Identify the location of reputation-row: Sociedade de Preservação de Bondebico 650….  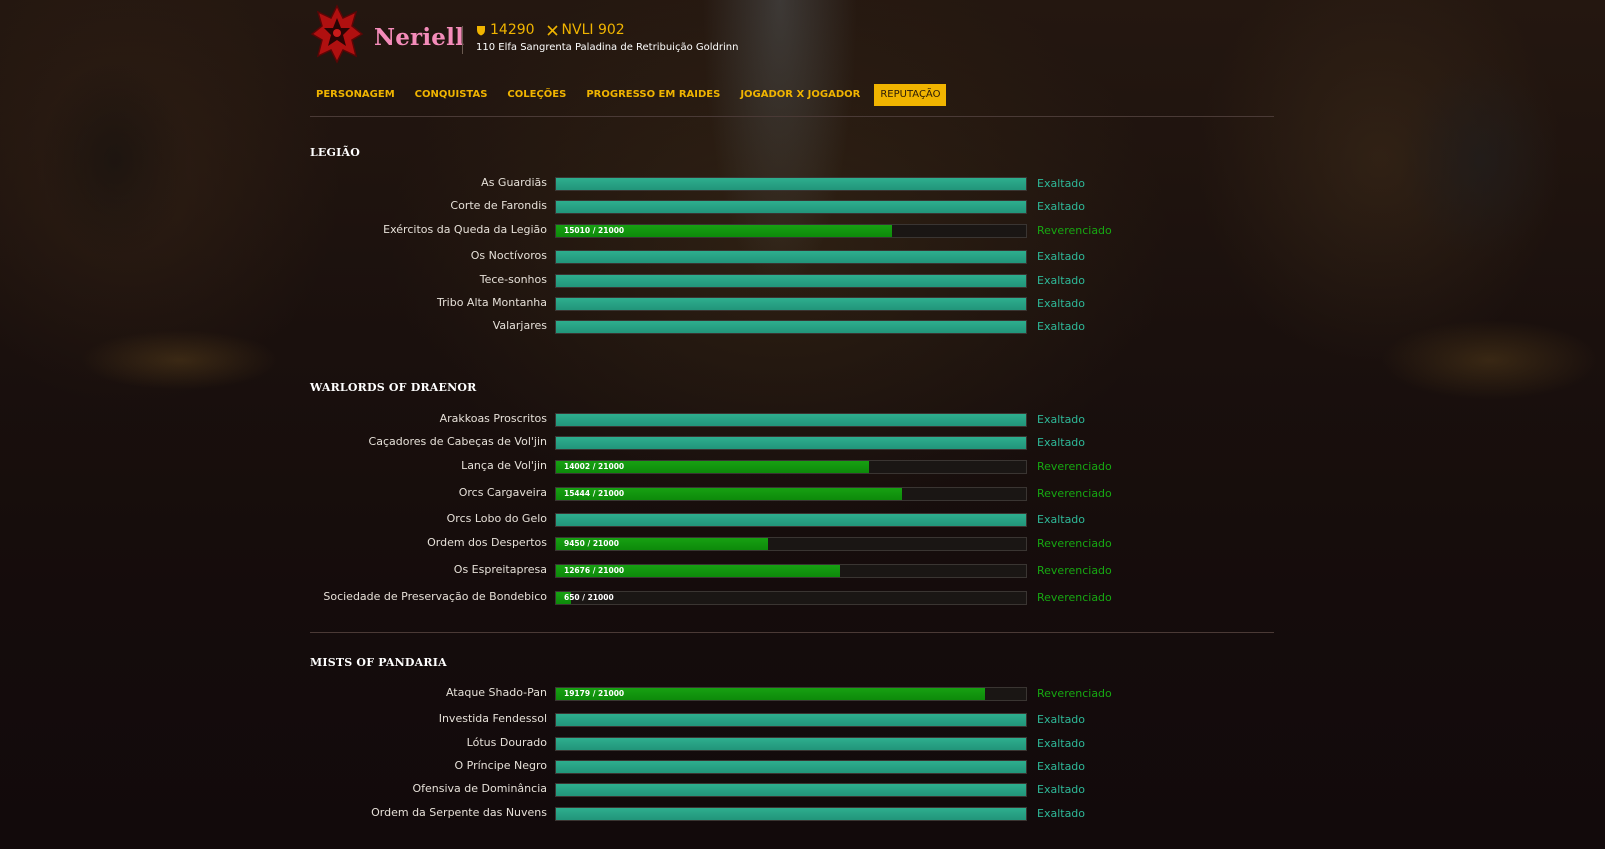
(760, 598).